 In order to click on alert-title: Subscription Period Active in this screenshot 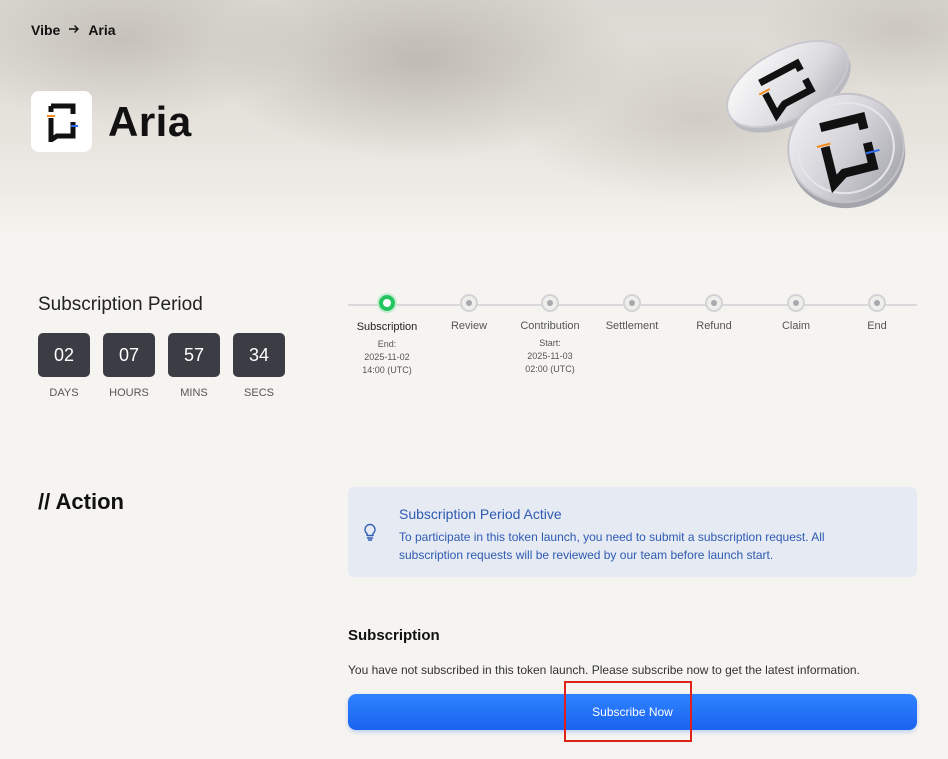, I will do `click(480, 514)`.